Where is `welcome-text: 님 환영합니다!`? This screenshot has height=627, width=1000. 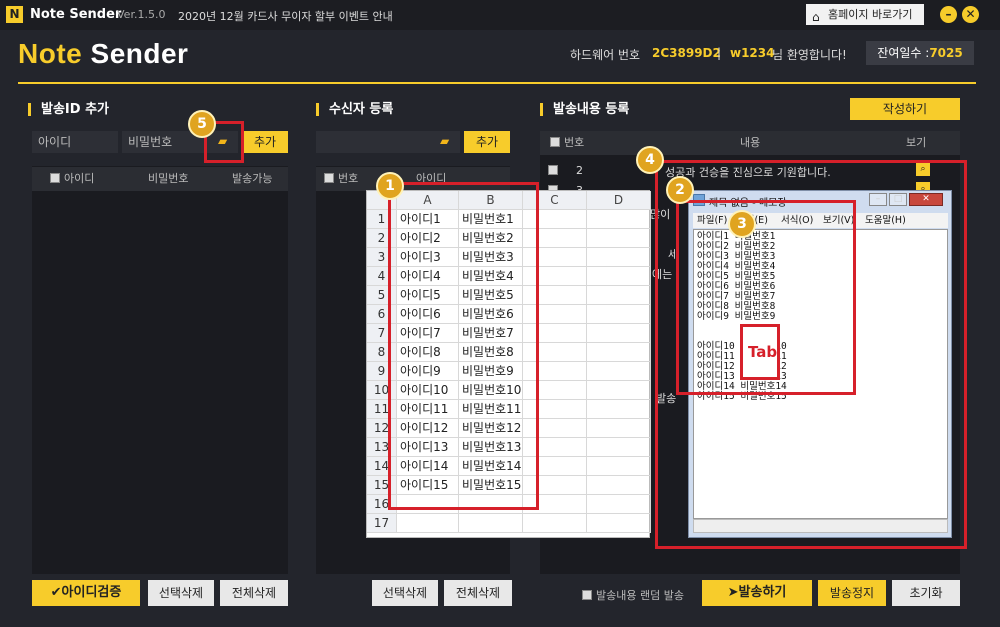
welcome-text: 님 환영합니다! is located at coordinates (809, 55).